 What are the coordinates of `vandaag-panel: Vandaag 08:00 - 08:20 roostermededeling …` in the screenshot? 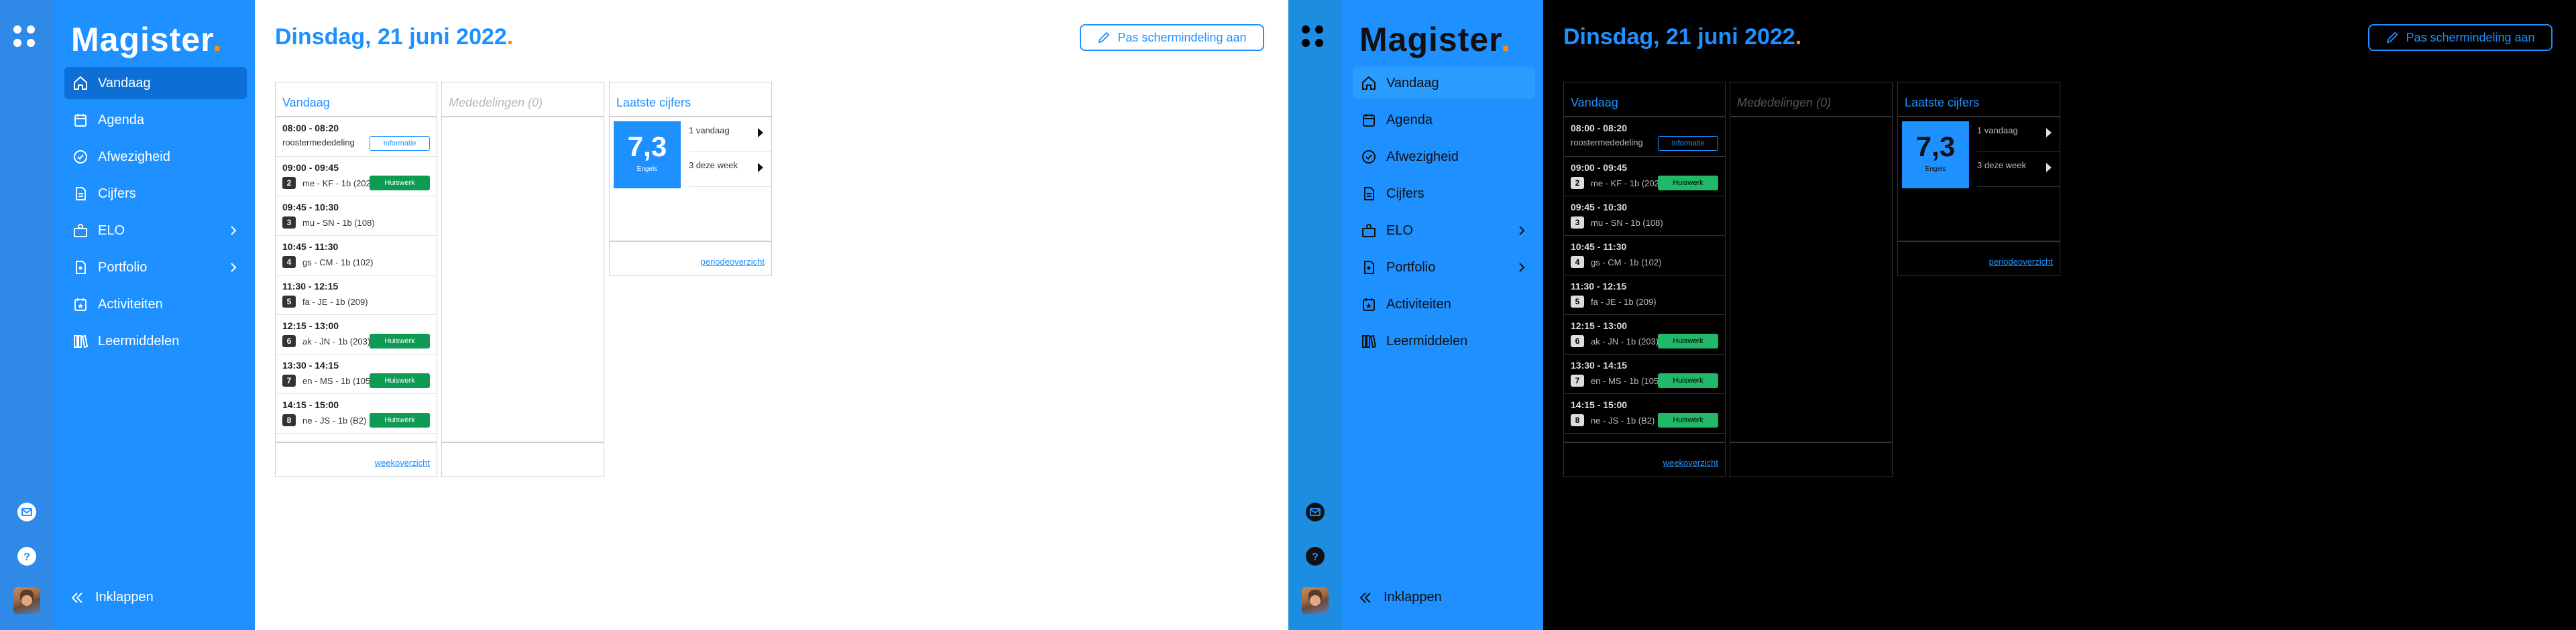 It's located at (1644, 279).